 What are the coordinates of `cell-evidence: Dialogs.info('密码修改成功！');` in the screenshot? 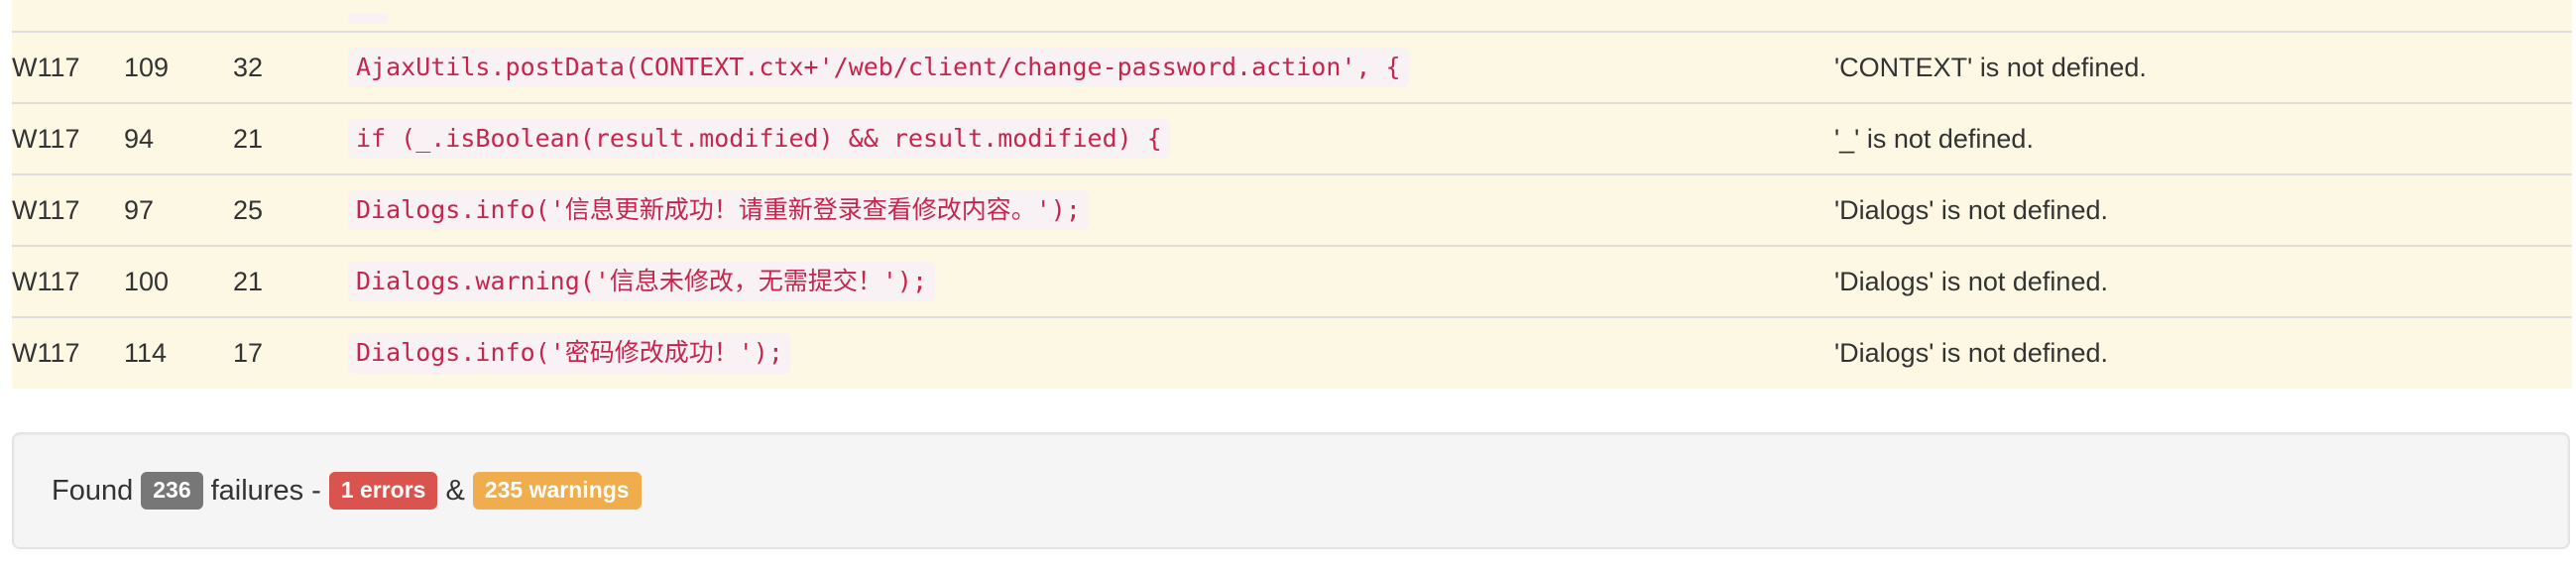 It's located at (1091, 352).